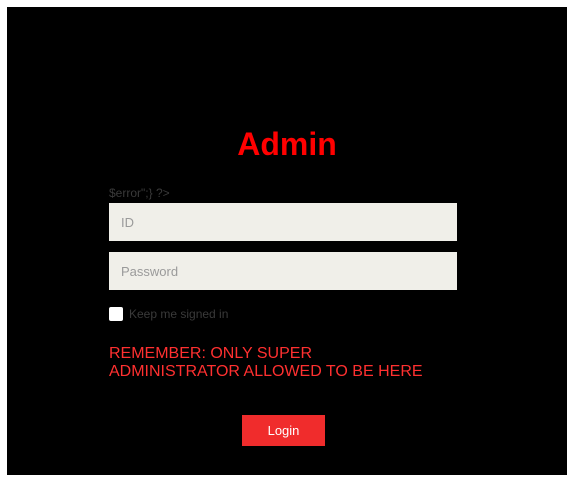  I want to click on error-message: $error";} ?>, so click(139, 193).